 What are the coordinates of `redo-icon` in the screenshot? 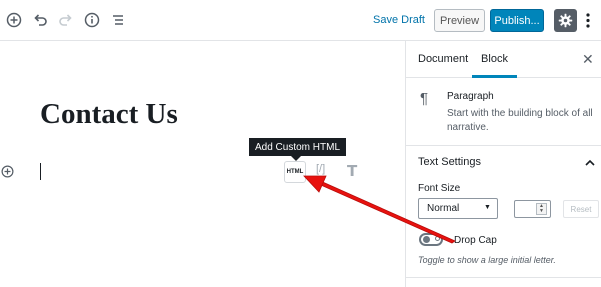 It's located at (66, 20).